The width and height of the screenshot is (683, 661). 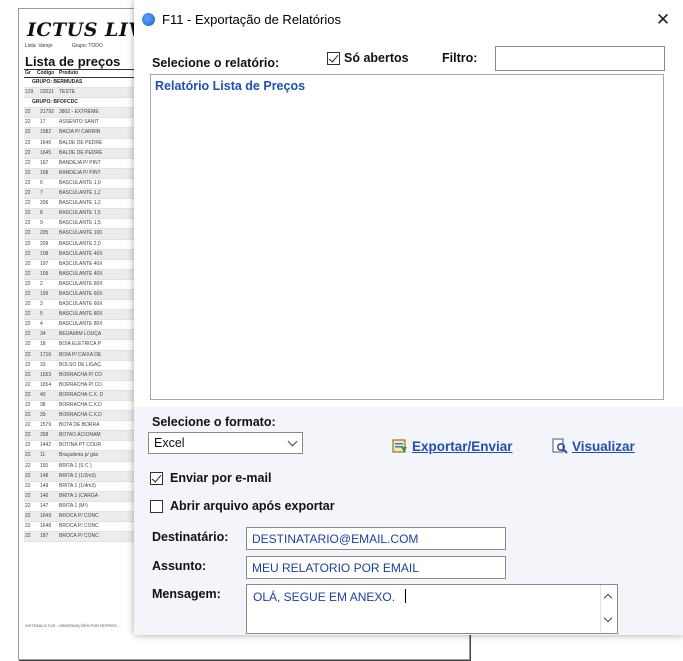 I want to click on report-cell-cod: 206, so click(x=44, y=203).